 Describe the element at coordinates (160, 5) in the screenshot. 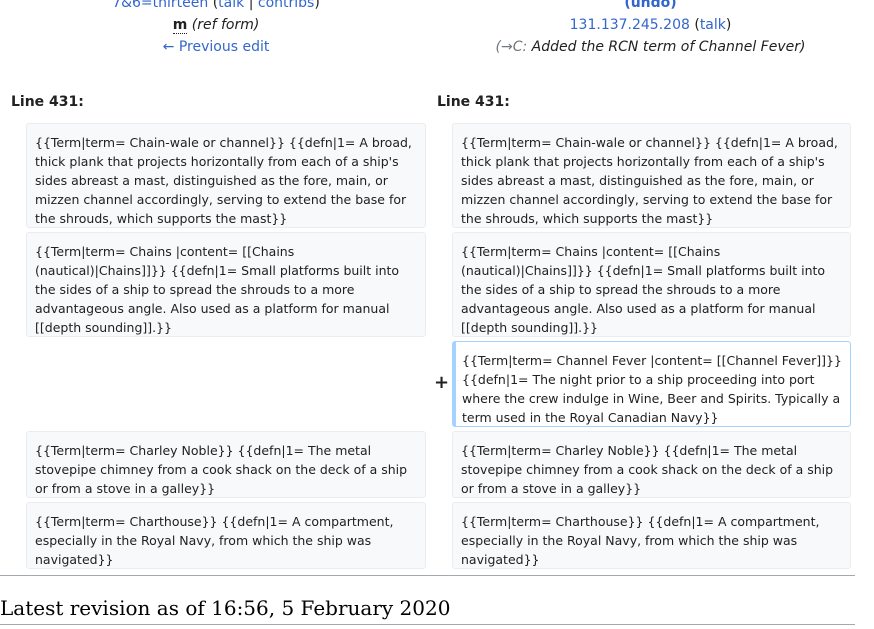

I see `old-user-link: 7&6=thirteen` at that location.